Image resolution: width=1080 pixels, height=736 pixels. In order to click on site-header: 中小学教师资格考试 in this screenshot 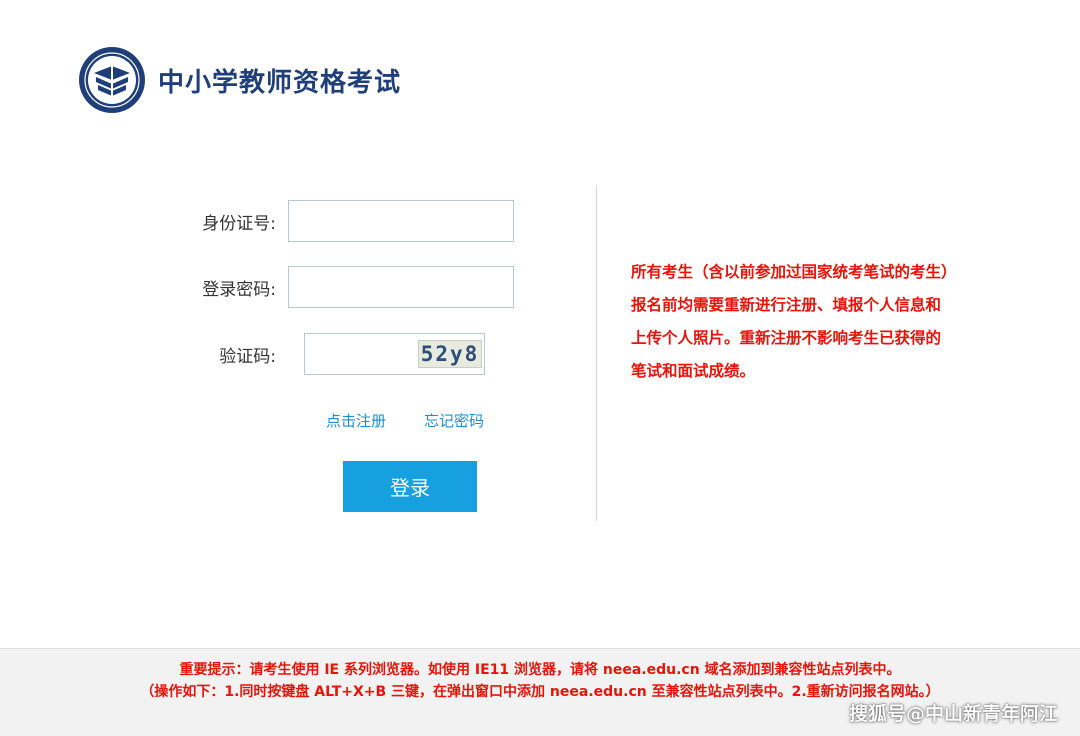, I will do `click(239, 80)`.